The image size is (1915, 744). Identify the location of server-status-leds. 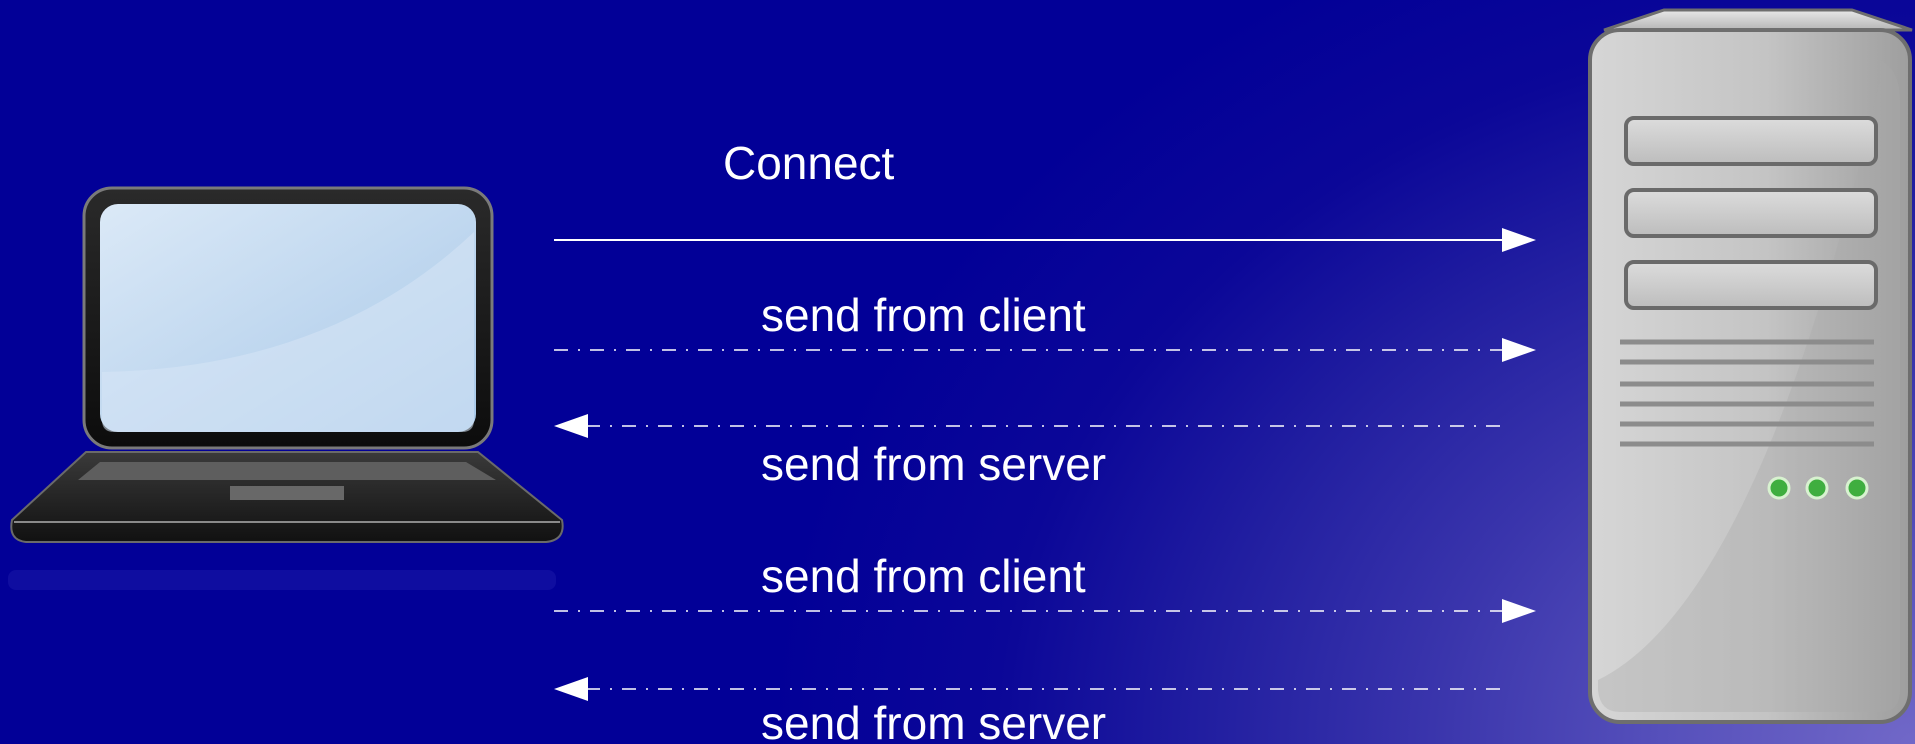
(1818, 488).